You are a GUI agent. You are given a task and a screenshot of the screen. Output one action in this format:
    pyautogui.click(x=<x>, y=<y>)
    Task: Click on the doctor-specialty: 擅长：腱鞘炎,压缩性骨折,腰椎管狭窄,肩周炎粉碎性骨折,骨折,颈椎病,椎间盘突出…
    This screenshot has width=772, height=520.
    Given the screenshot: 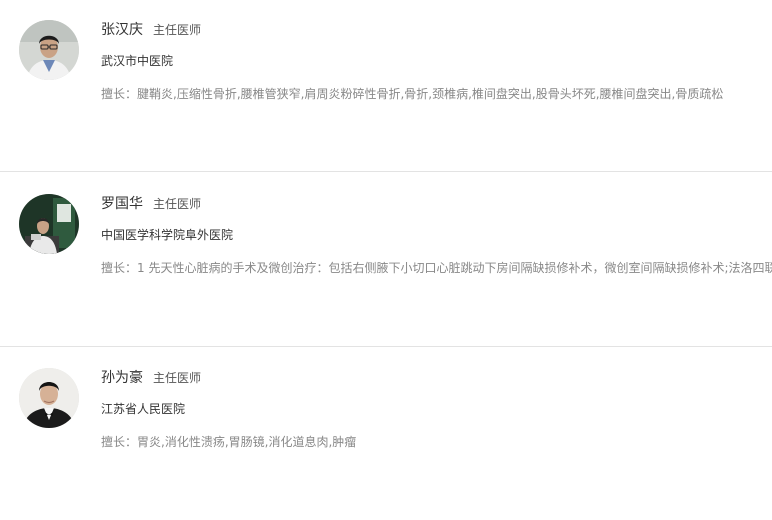 What is the action you would take?
    pyautogui.click(x=412, y=94)
    